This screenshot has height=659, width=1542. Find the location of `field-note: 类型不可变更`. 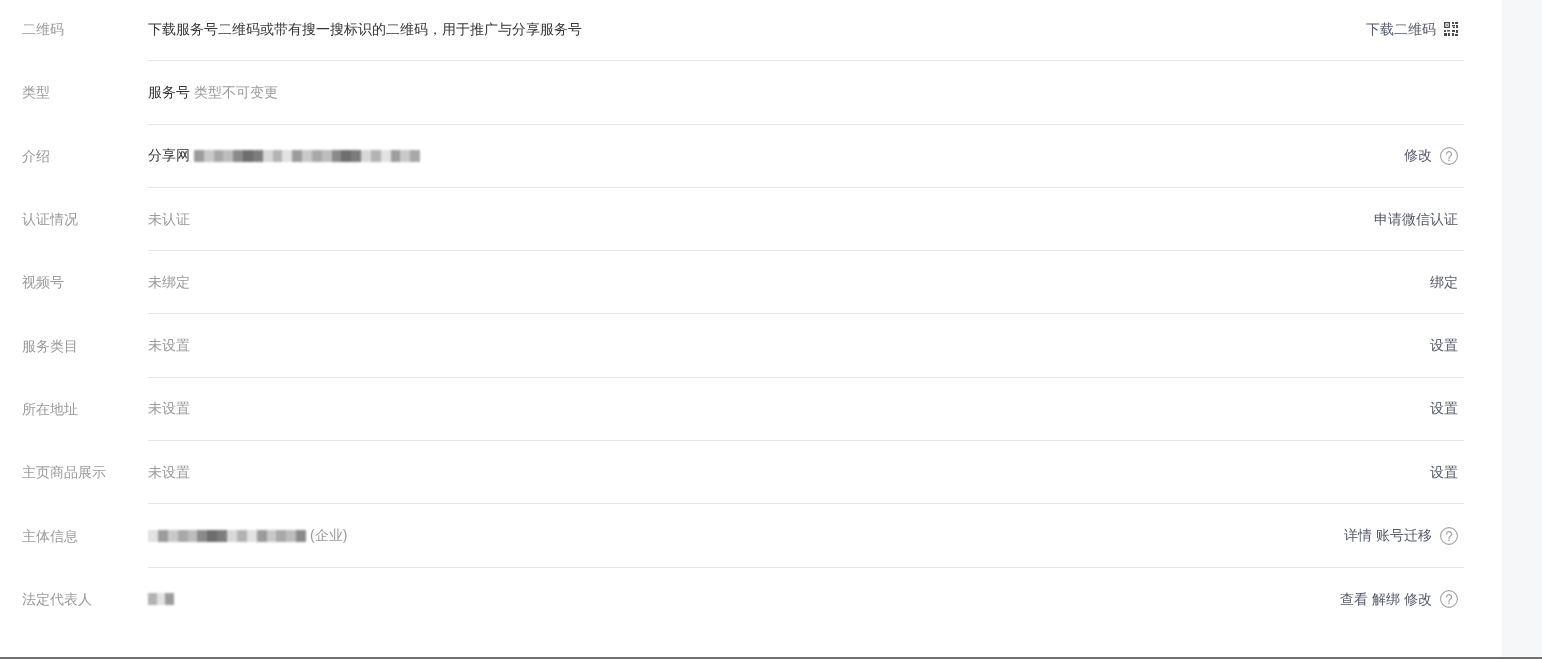

field-note: 类型不可变更 is located at coordinates (236, 92).